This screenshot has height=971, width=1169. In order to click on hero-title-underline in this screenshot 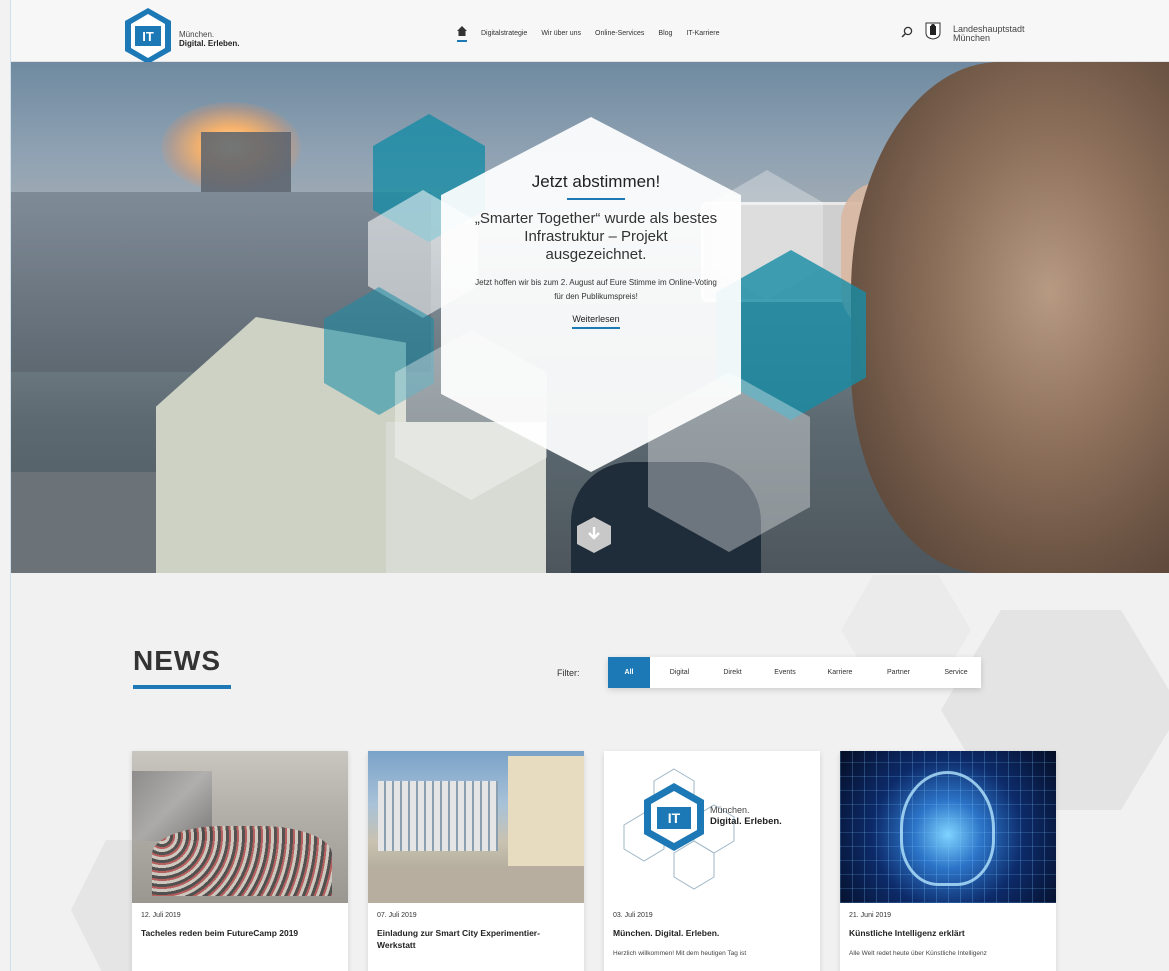, I will do `click(596, 199)`.